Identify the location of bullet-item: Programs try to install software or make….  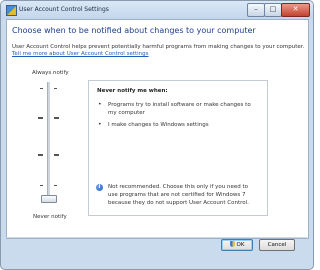
(179, 105).